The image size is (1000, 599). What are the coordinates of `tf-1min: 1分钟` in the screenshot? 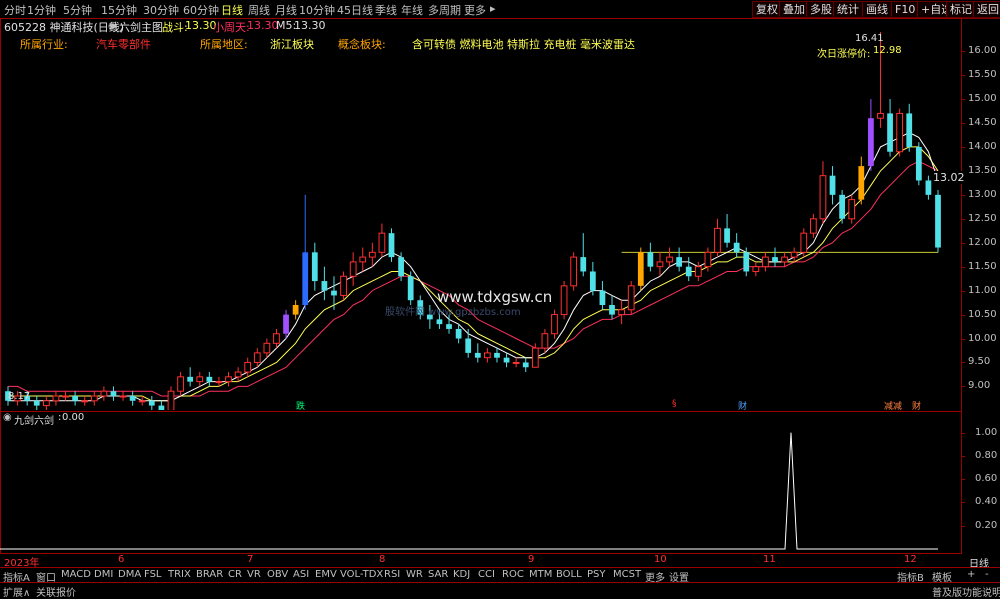 It's located at (41, 10).